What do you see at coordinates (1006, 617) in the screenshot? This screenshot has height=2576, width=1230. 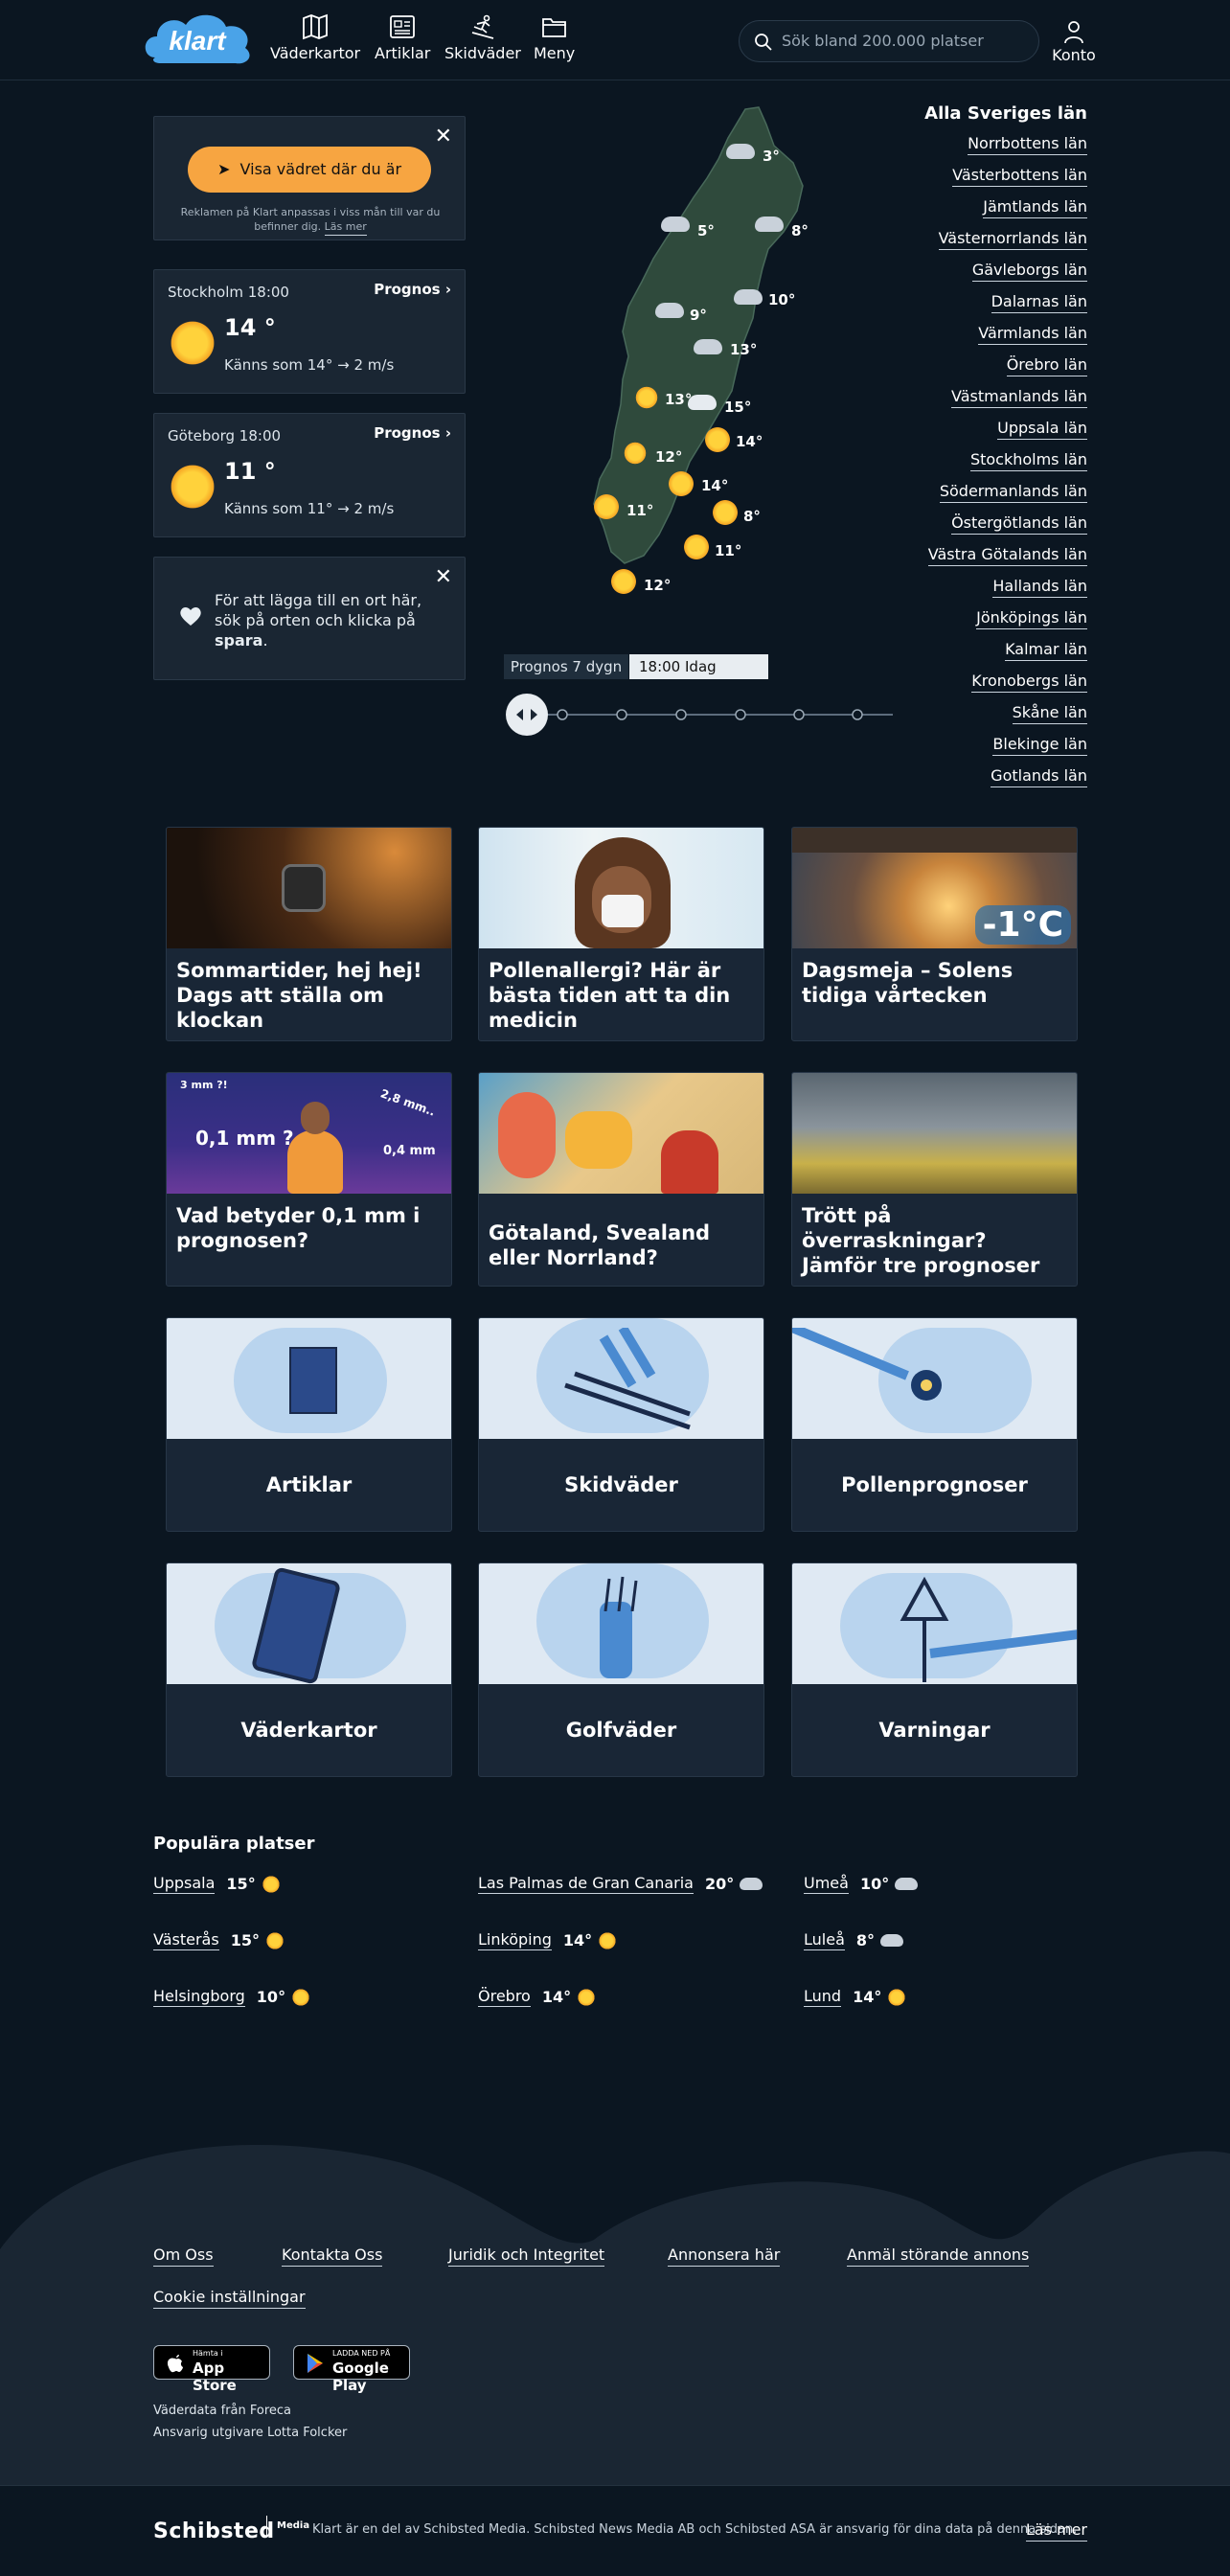 I see `county-link: Jönköpings län` at bounding box center [1006, 617].